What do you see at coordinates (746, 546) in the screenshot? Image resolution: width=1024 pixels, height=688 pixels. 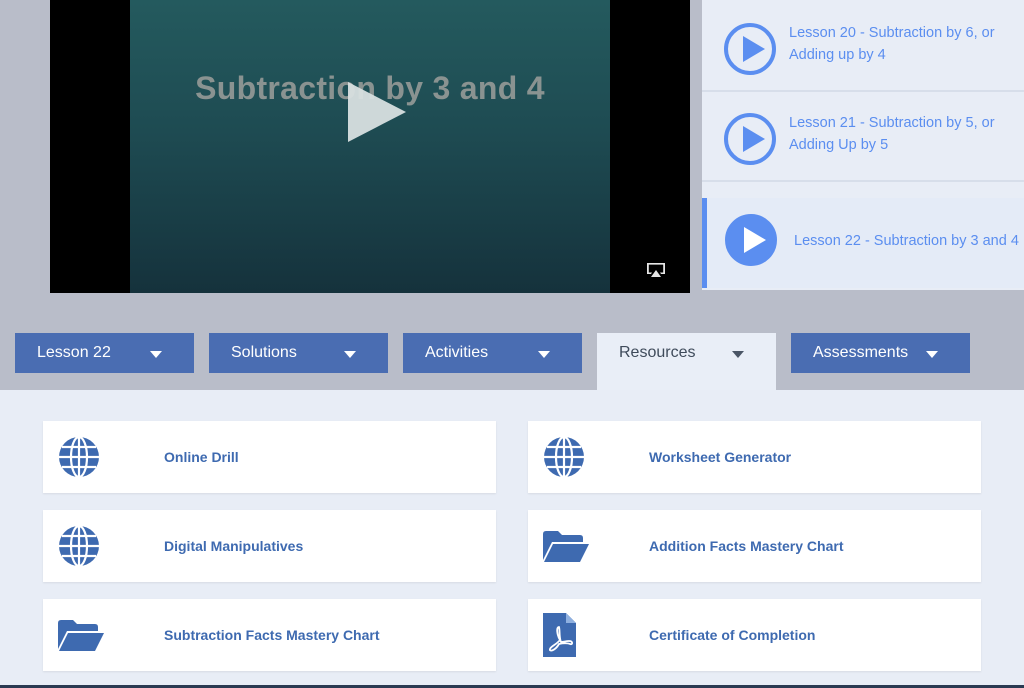 I see `resource-label: Addition Facts Mastery Chart` at bounding box center [746, 546].